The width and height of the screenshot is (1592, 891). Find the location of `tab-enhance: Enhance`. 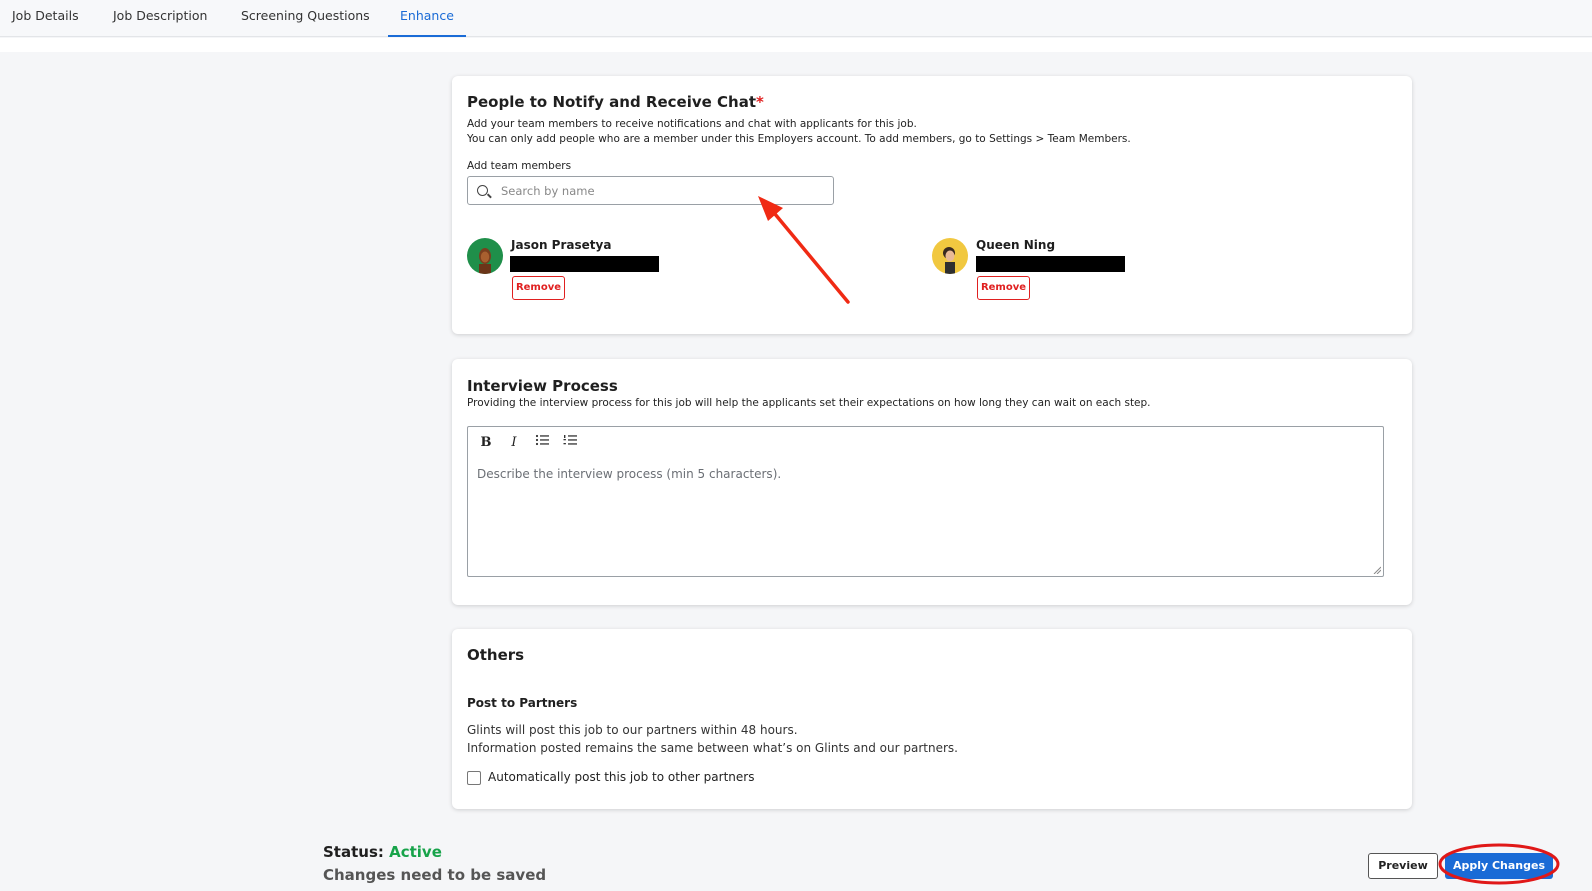

tab-enhance: Enhance is located at coordinates (427, 18).